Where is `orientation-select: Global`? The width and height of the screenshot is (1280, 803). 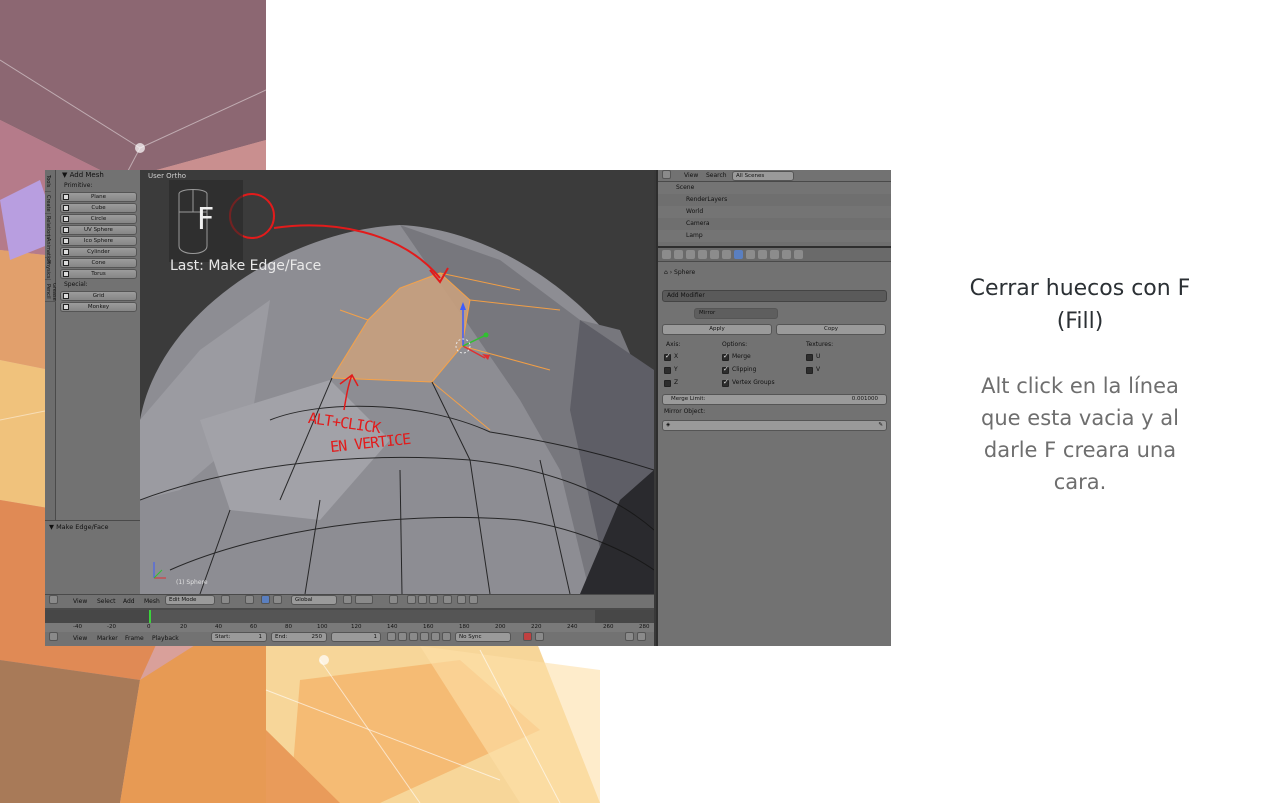
orientation-select: Global is located at coordinates (314, 600).